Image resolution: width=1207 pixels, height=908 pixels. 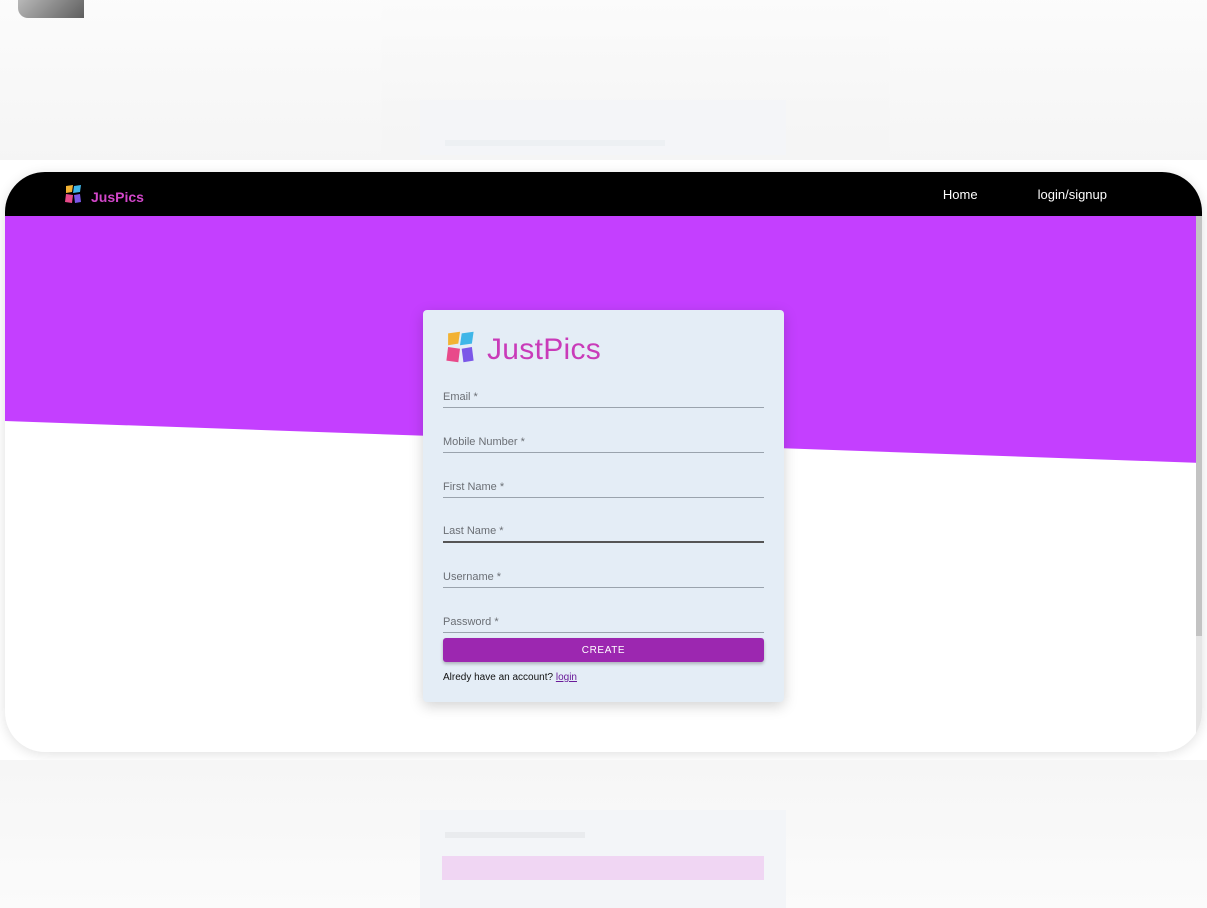 I want to click on nav-home-link: Home, so click(x=960, y=194).